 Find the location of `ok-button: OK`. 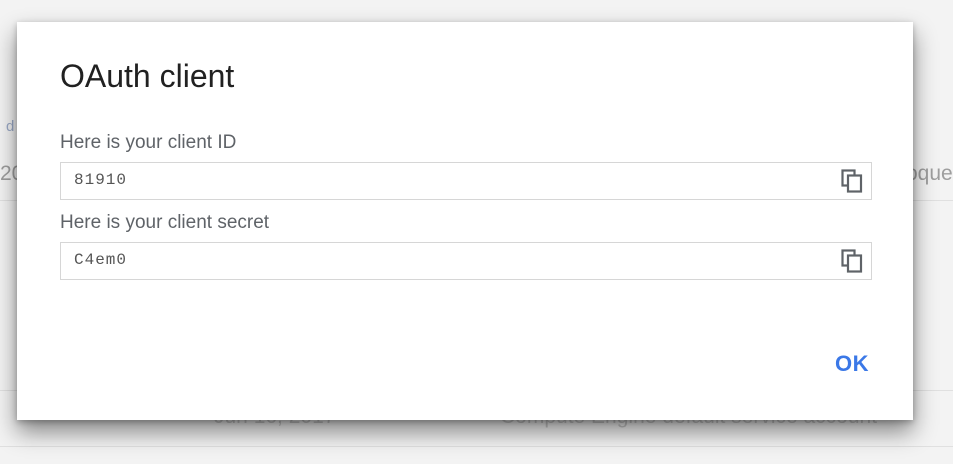

ok-button: OK is located at coordinates (852, 364).